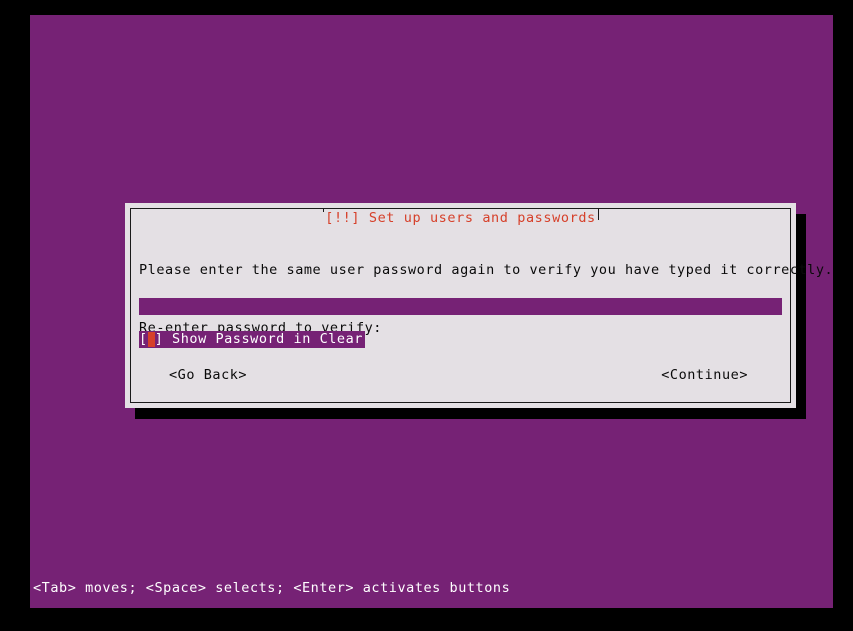 The width and height of the screenshot is (853, 631). I want to click on checkbox-label: Show Password in Clear, so click(263, 339).